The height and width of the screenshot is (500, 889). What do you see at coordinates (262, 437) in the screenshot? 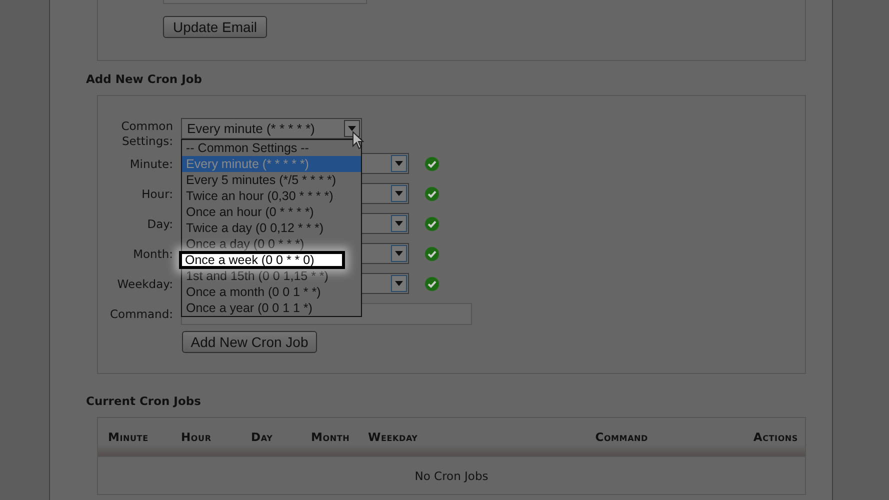
I see `column-header: Day` at bounding box center [262, 437].